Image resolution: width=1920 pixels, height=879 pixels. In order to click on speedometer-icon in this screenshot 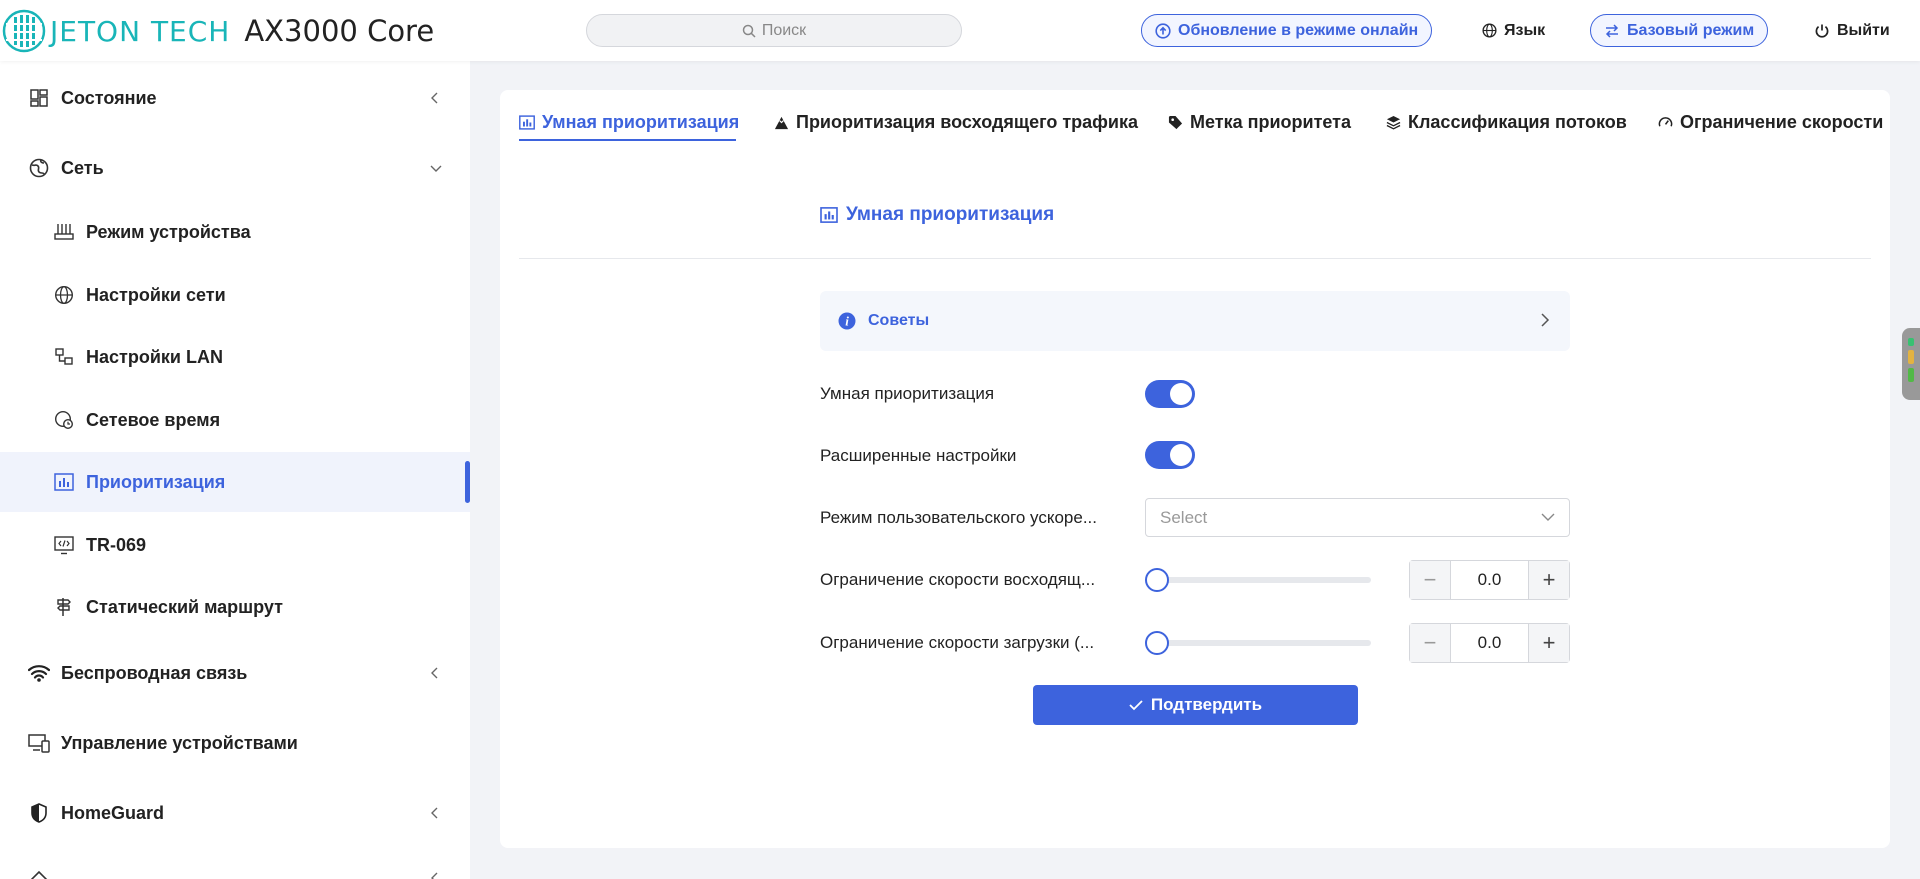, I will do `click(1665, 121)`.